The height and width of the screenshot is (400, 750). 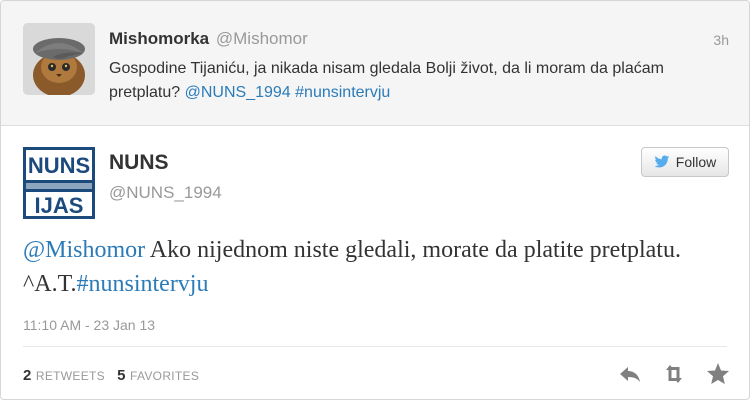 I want to click on parent-author: Mishomorka @Mishomor, so click(x=208, y=39).